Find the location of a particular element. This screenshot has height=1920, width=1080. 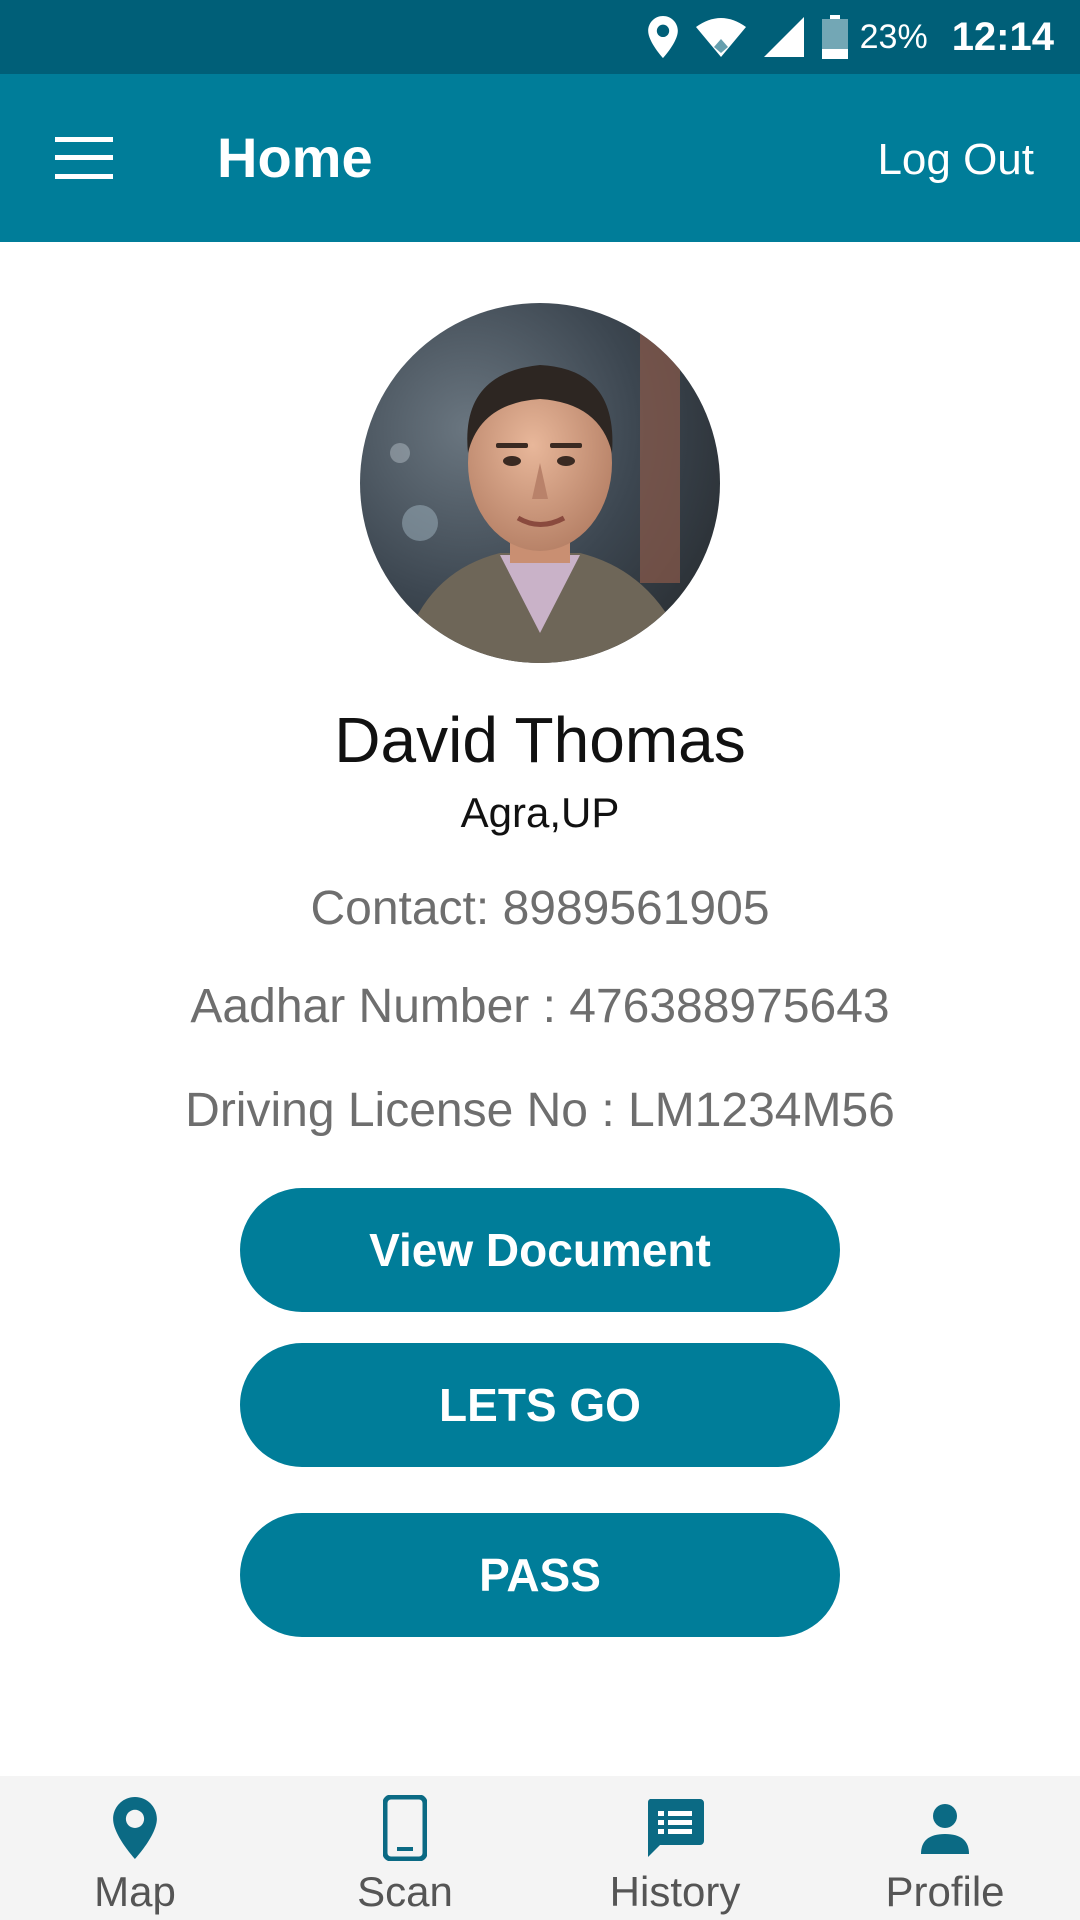

logout-button: Log Out is located at coordinates (955, 160).